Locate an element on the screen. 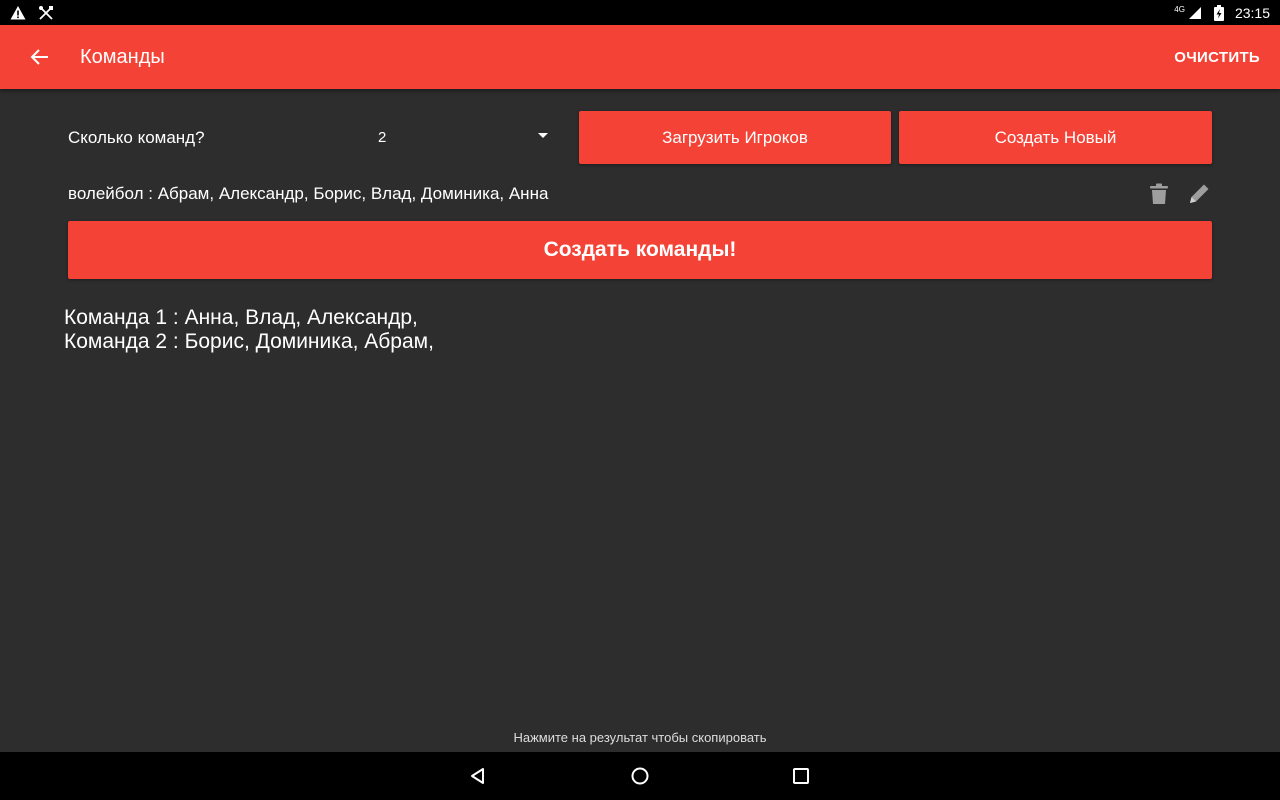  edit-pencil-icon is located at coordinates (1199, 194).